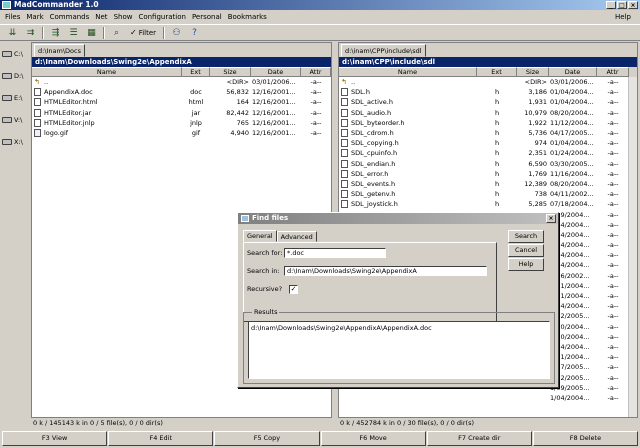 This screenshot has width=640, height=448. What do you see at coordinates (551, 218) in the screenshot?
I see `dialog-close-button: ×` at bounding box center [551, 218].